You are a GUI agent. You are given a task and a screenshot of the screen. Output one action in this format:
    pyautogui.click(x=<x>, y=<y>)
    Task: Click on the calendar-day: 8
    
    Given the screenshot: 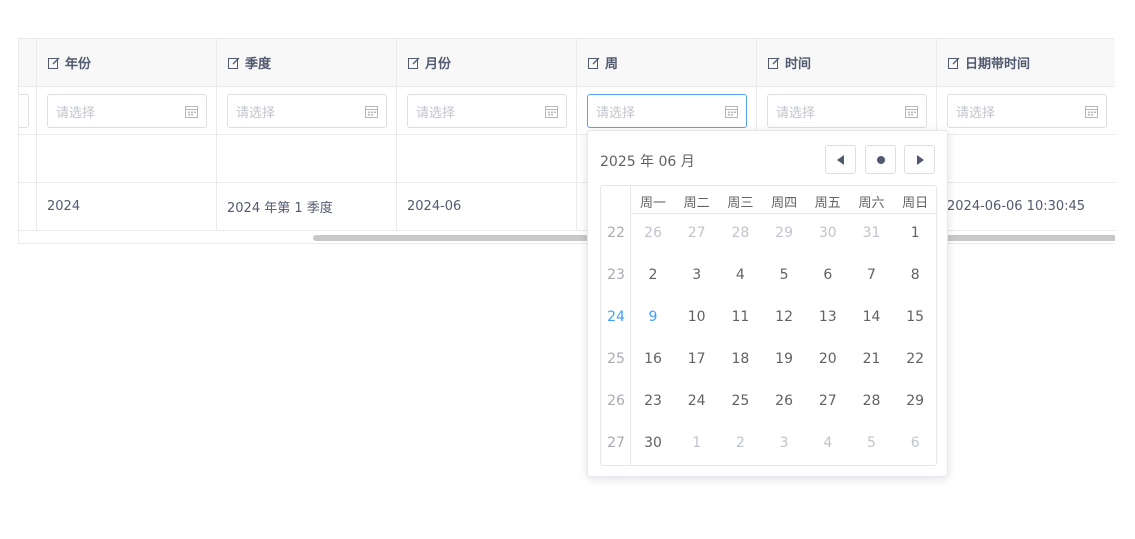 What is the action you would take?
    pyautogui.click(x=915, y=275)
    